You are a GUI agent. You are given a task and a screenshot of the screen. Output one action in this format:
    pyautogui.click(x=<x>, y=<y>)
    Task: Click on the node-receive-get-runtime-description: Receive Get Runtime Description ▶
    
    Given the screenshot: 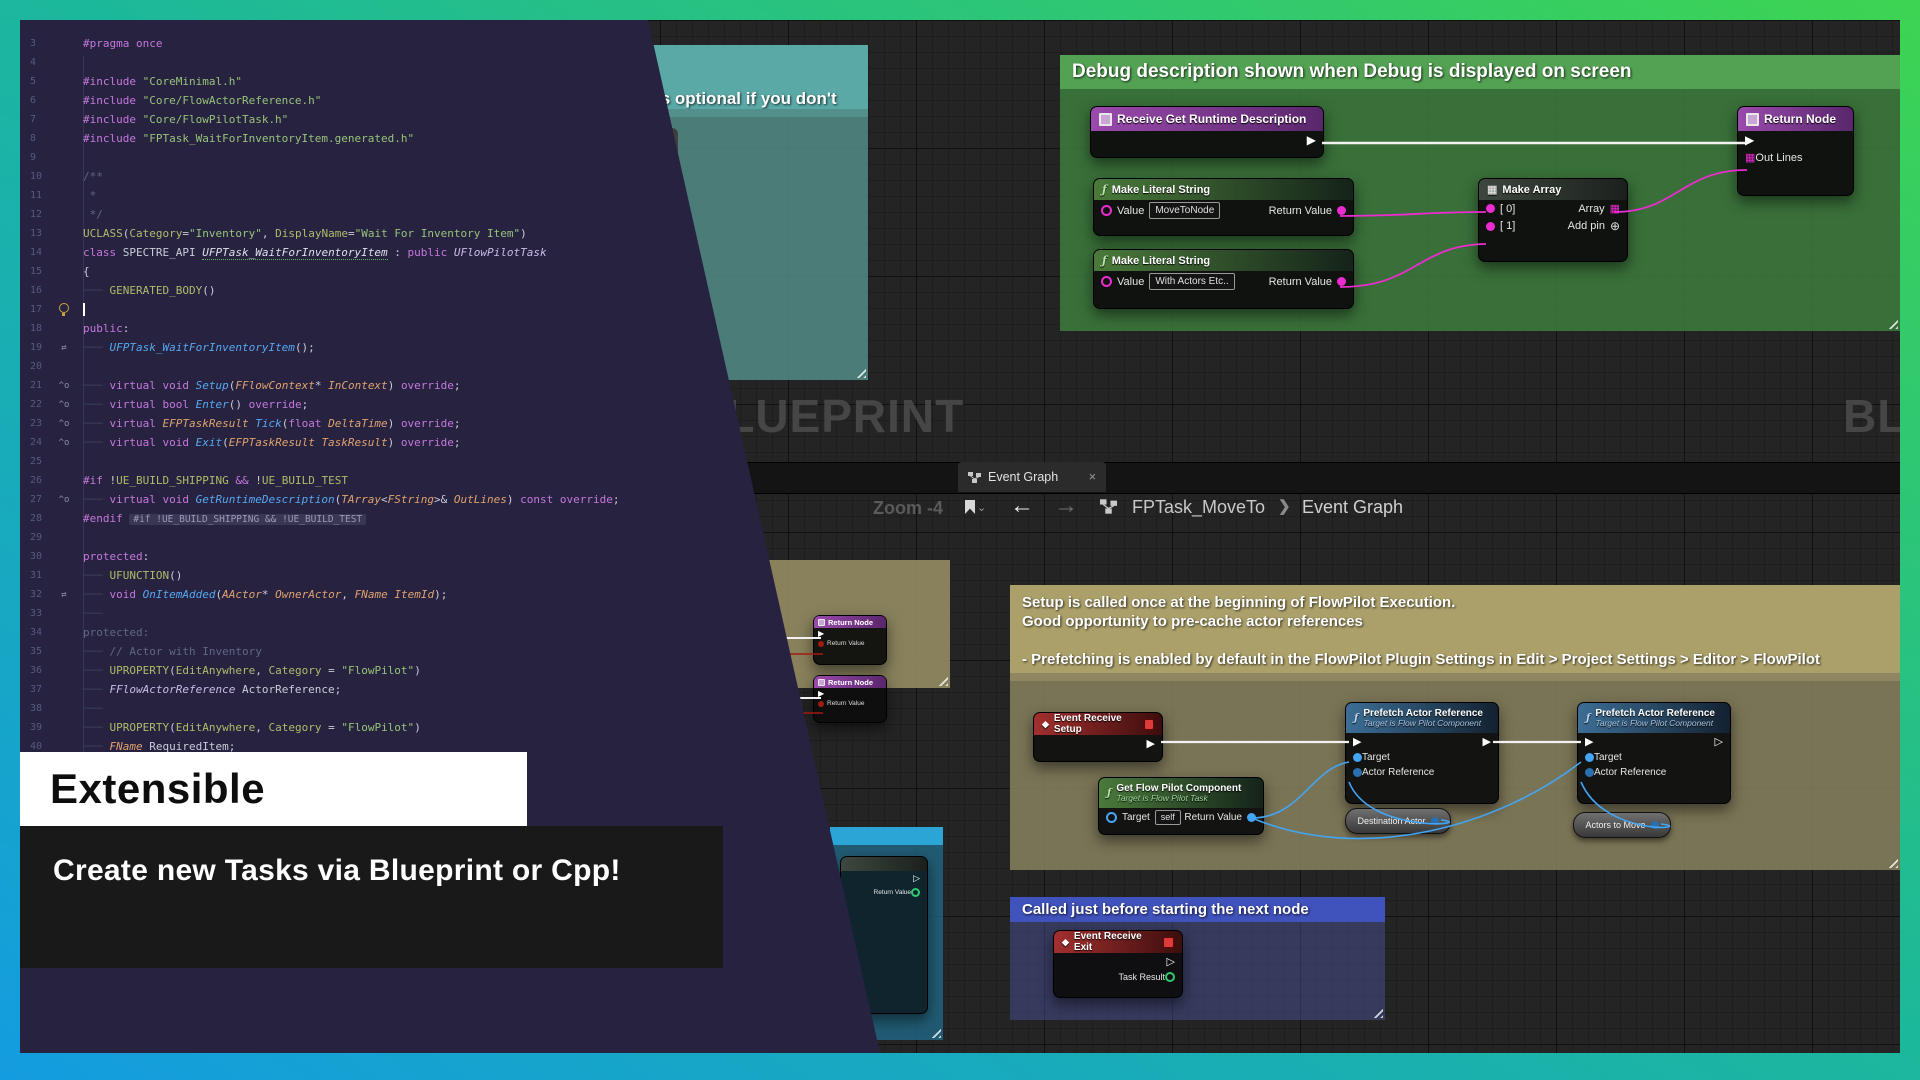 What is the action you would take?
    pyautogui.click(x=1207, y=132)
    